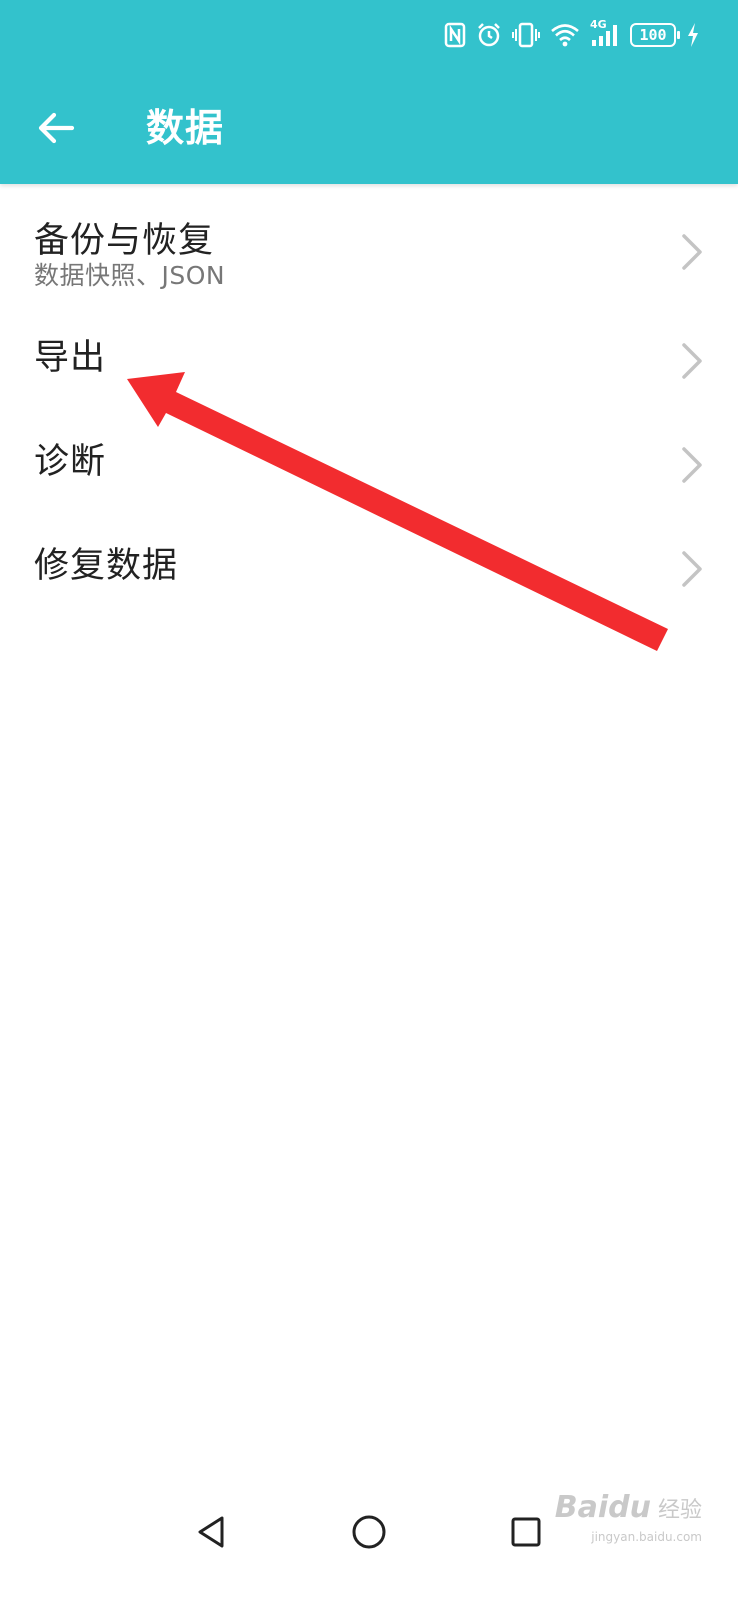  I want to click on wifi-icon, so click(565, 35).